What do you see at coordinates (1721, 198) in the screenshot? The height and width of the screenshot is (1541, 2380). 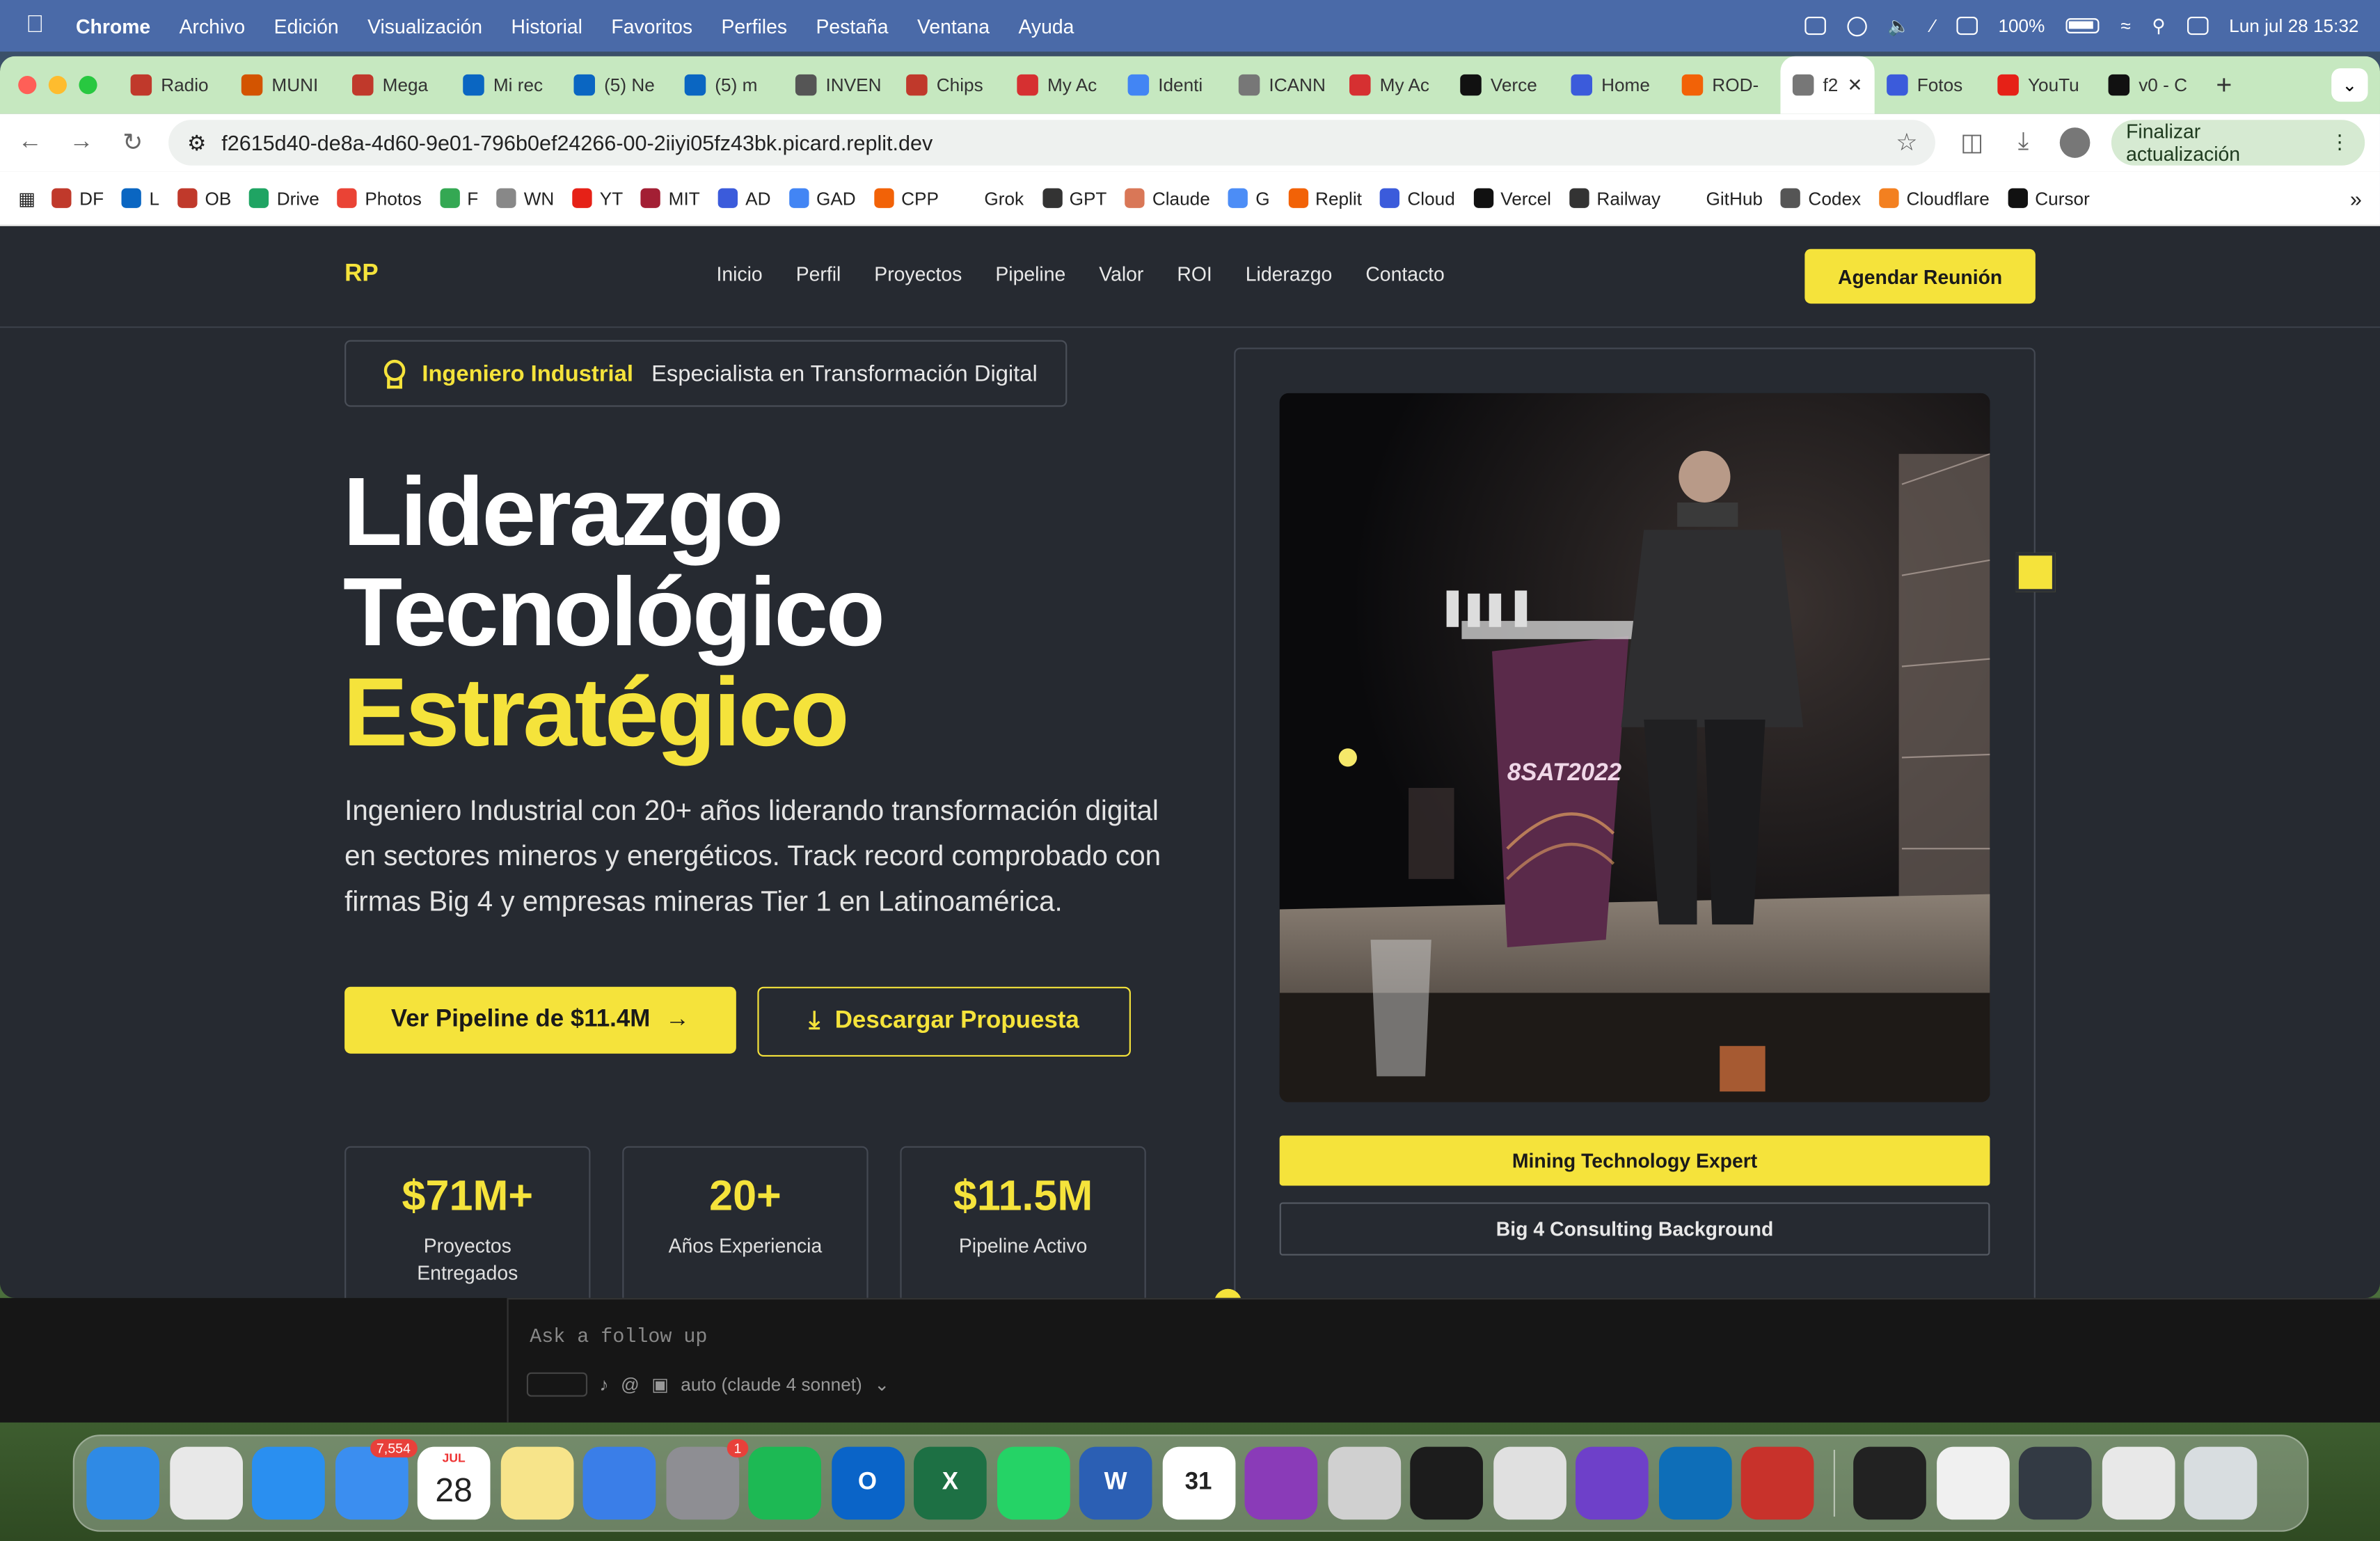 I see `bookmark-item: GitHub` at bounding box center [1721, 198].